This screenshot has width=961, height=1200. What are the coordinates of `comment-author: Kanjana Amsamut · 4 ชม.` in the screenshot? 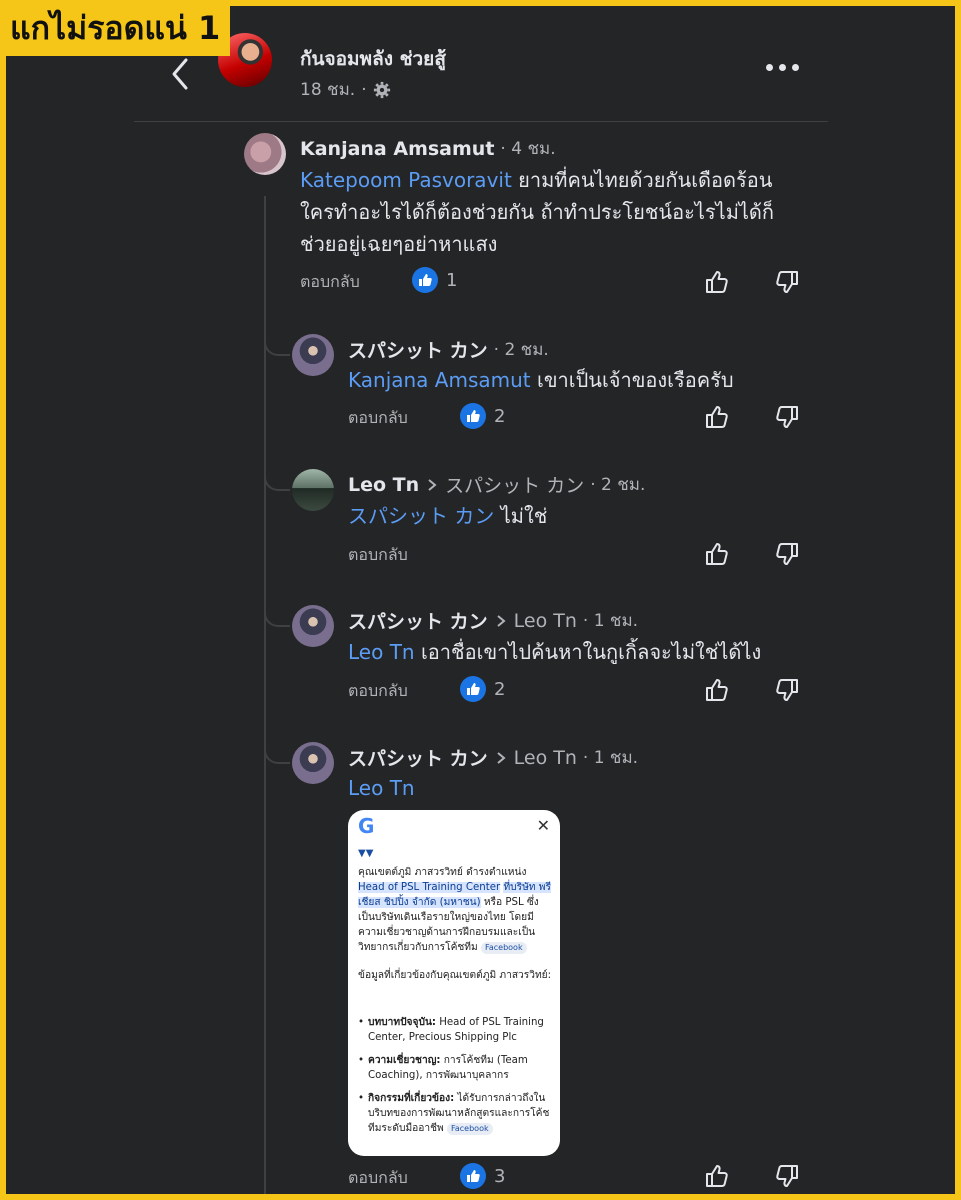 It's located at (428, 148).